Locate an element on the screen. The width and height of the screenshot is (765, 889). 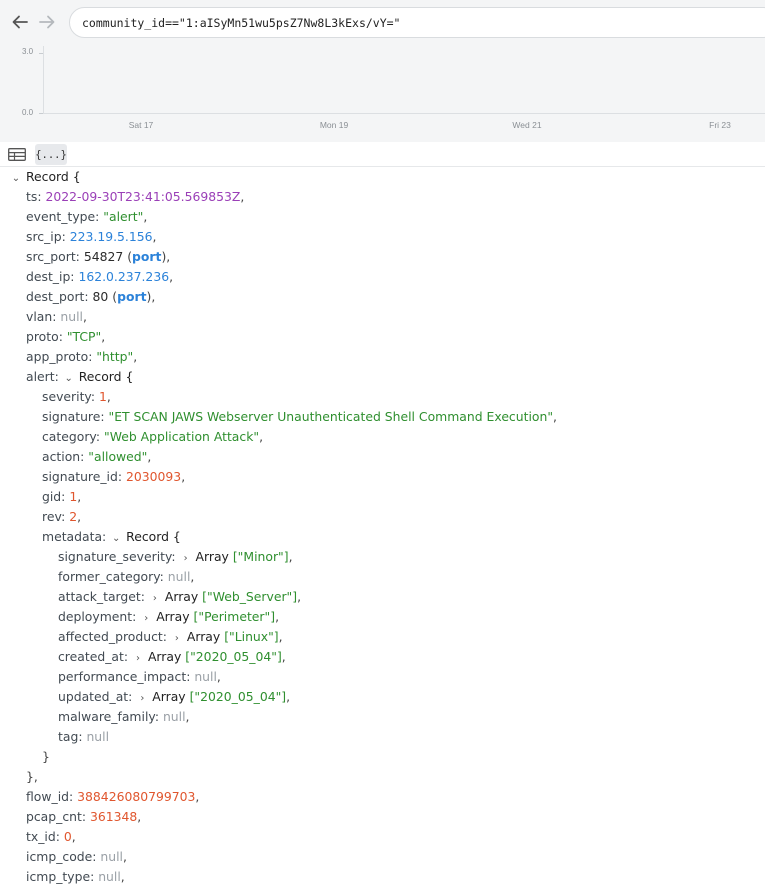
field-row: signature_severity: › Array ["Minor"], is located at coordinates (175, 557).